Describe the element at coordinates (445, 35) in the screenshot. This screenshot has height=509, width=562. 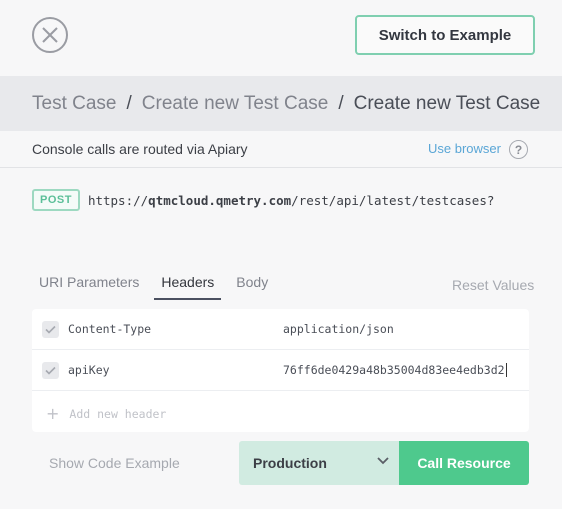
I see `switch-to-example-button: Switch to Example` at that location.